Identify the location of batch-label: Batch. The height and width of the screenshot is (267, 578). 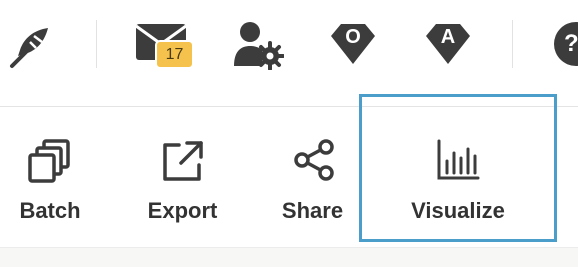
(50, 210).